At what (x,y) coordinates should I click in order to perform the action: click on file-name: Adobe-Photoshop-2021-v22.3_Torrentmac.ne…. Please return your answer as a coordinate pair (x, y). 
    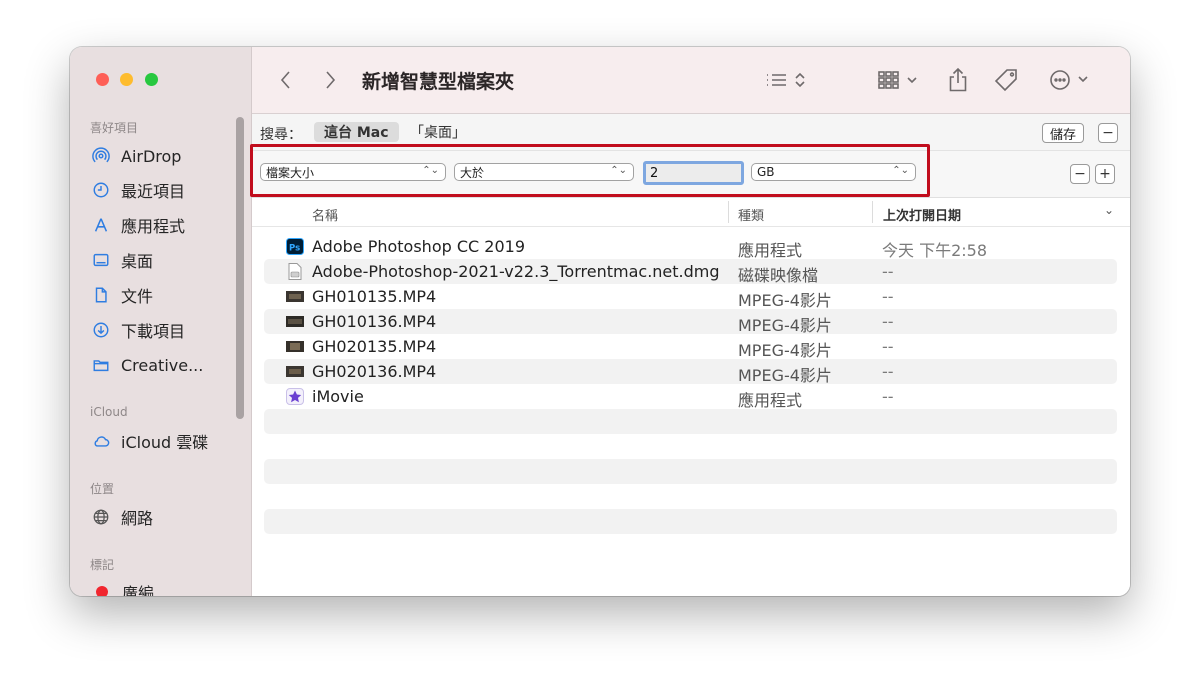
    Looking at the image, I should click on (516, 271).